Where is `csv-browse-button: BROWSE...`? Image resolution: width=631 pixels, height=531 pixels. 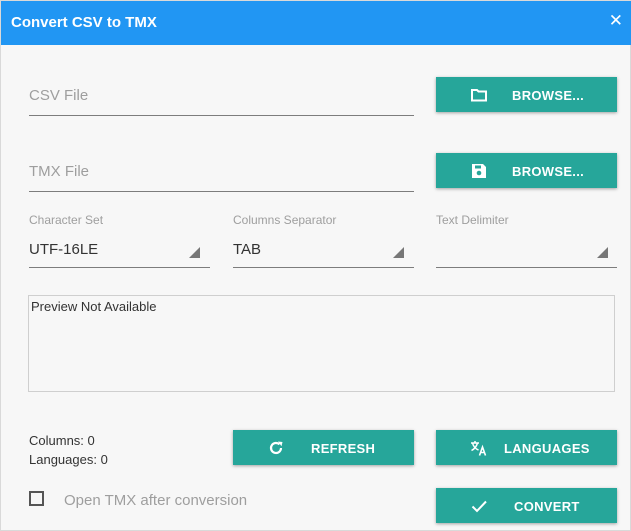 csv-browse-button: BROWSE... is located at coordinates (526, 94).